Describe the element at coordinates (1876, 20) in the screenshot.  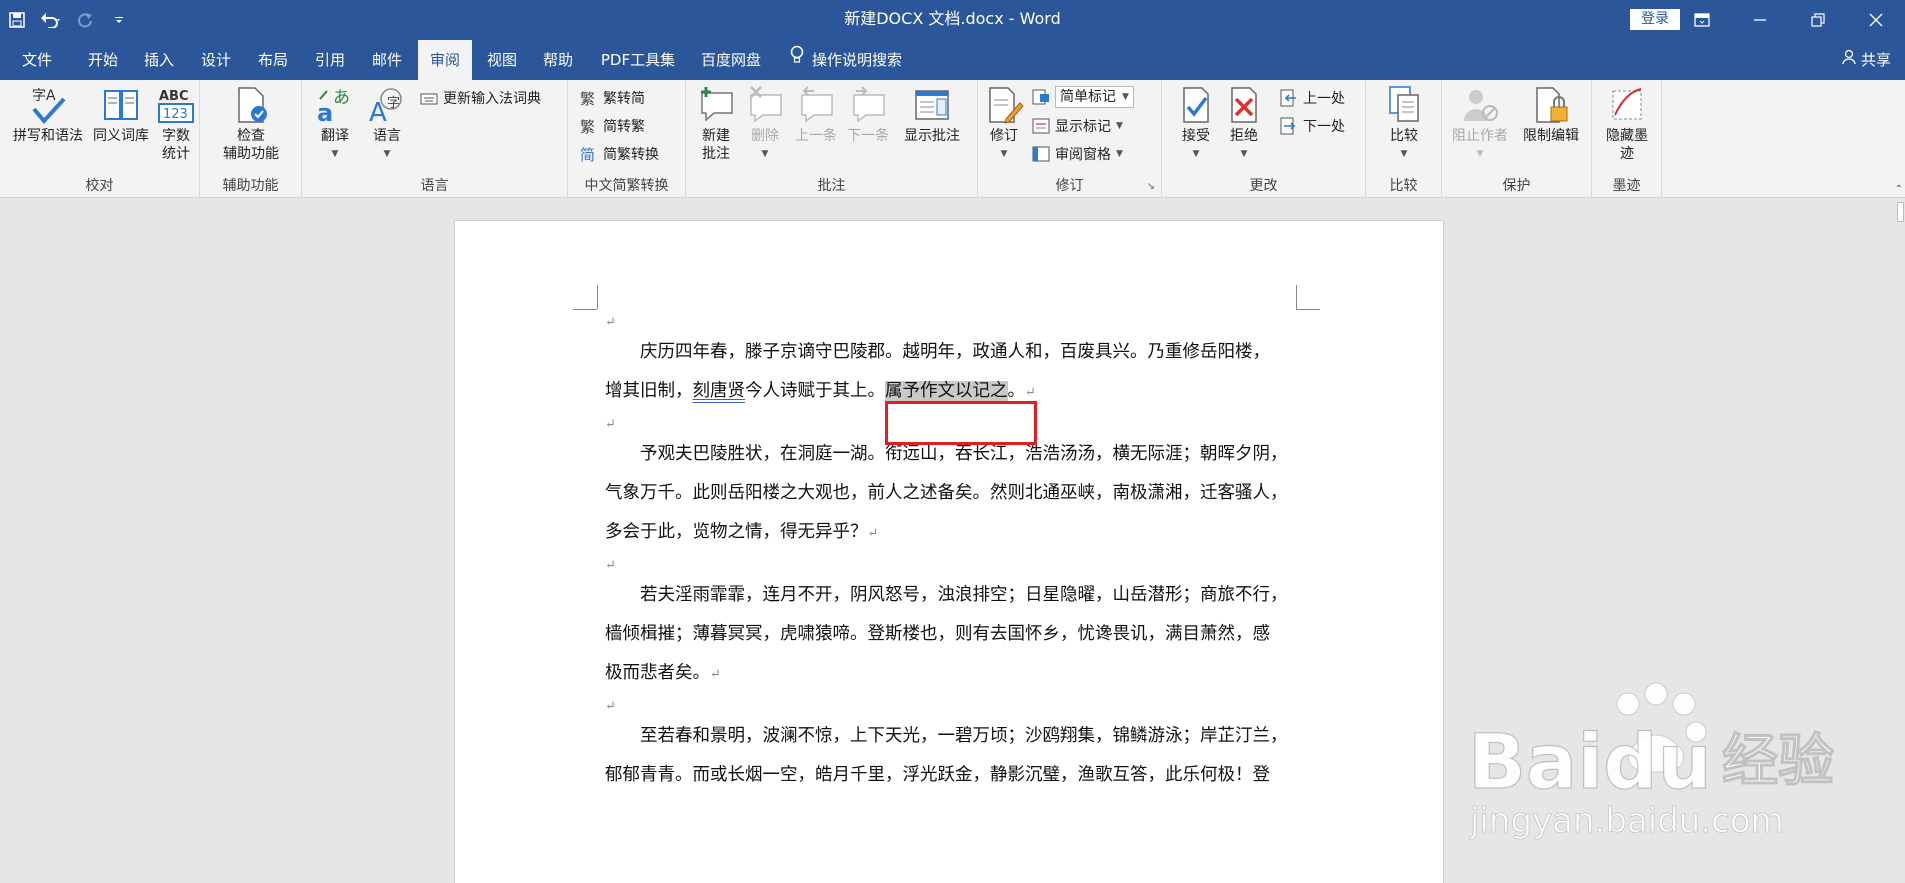
I see `close-icon` at that location.